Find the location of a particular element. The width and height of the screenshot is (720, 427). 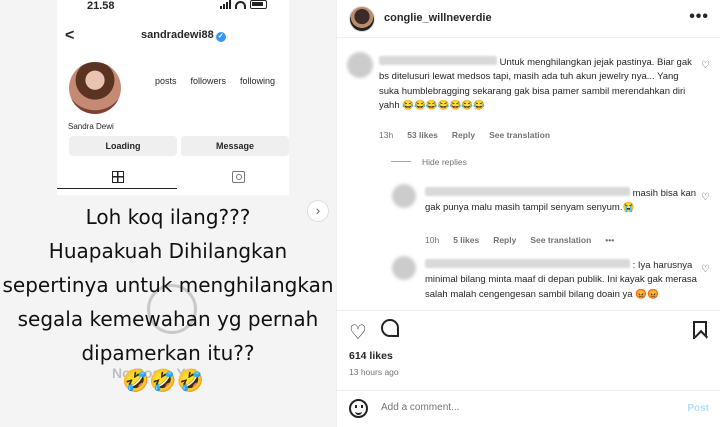

overlay-line: sepertinya untuk menghilangkan is located at coordinates (168, 285).